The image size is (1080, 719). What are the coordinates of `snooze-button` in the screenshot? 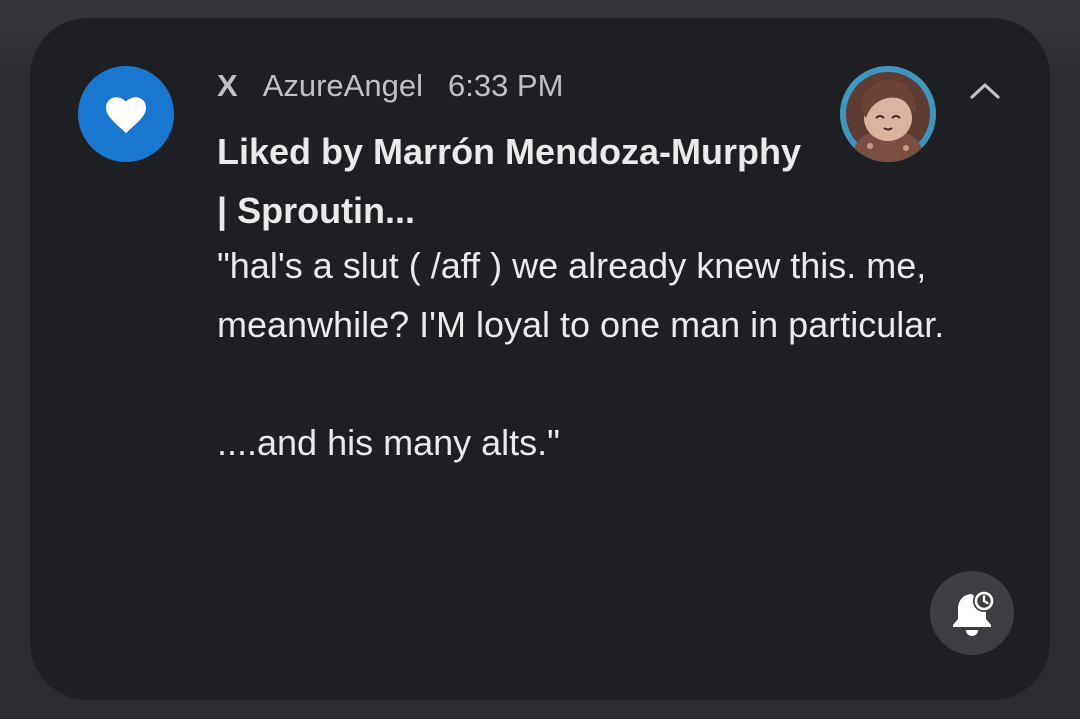 It's located at (972, 613).